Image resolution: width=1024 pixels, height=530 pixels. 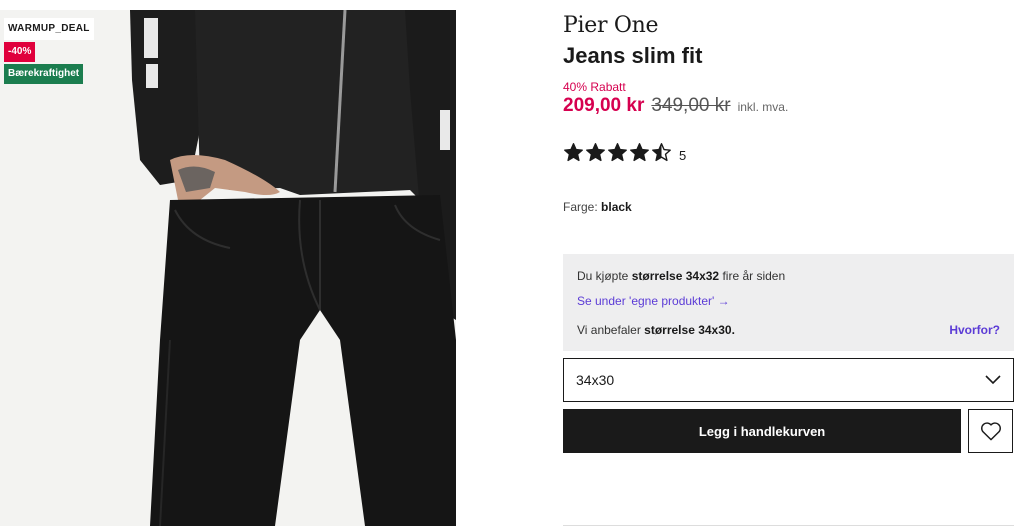 I want to click on recommend-prefix: Vi anbefaler, so click(x=609, y=330).